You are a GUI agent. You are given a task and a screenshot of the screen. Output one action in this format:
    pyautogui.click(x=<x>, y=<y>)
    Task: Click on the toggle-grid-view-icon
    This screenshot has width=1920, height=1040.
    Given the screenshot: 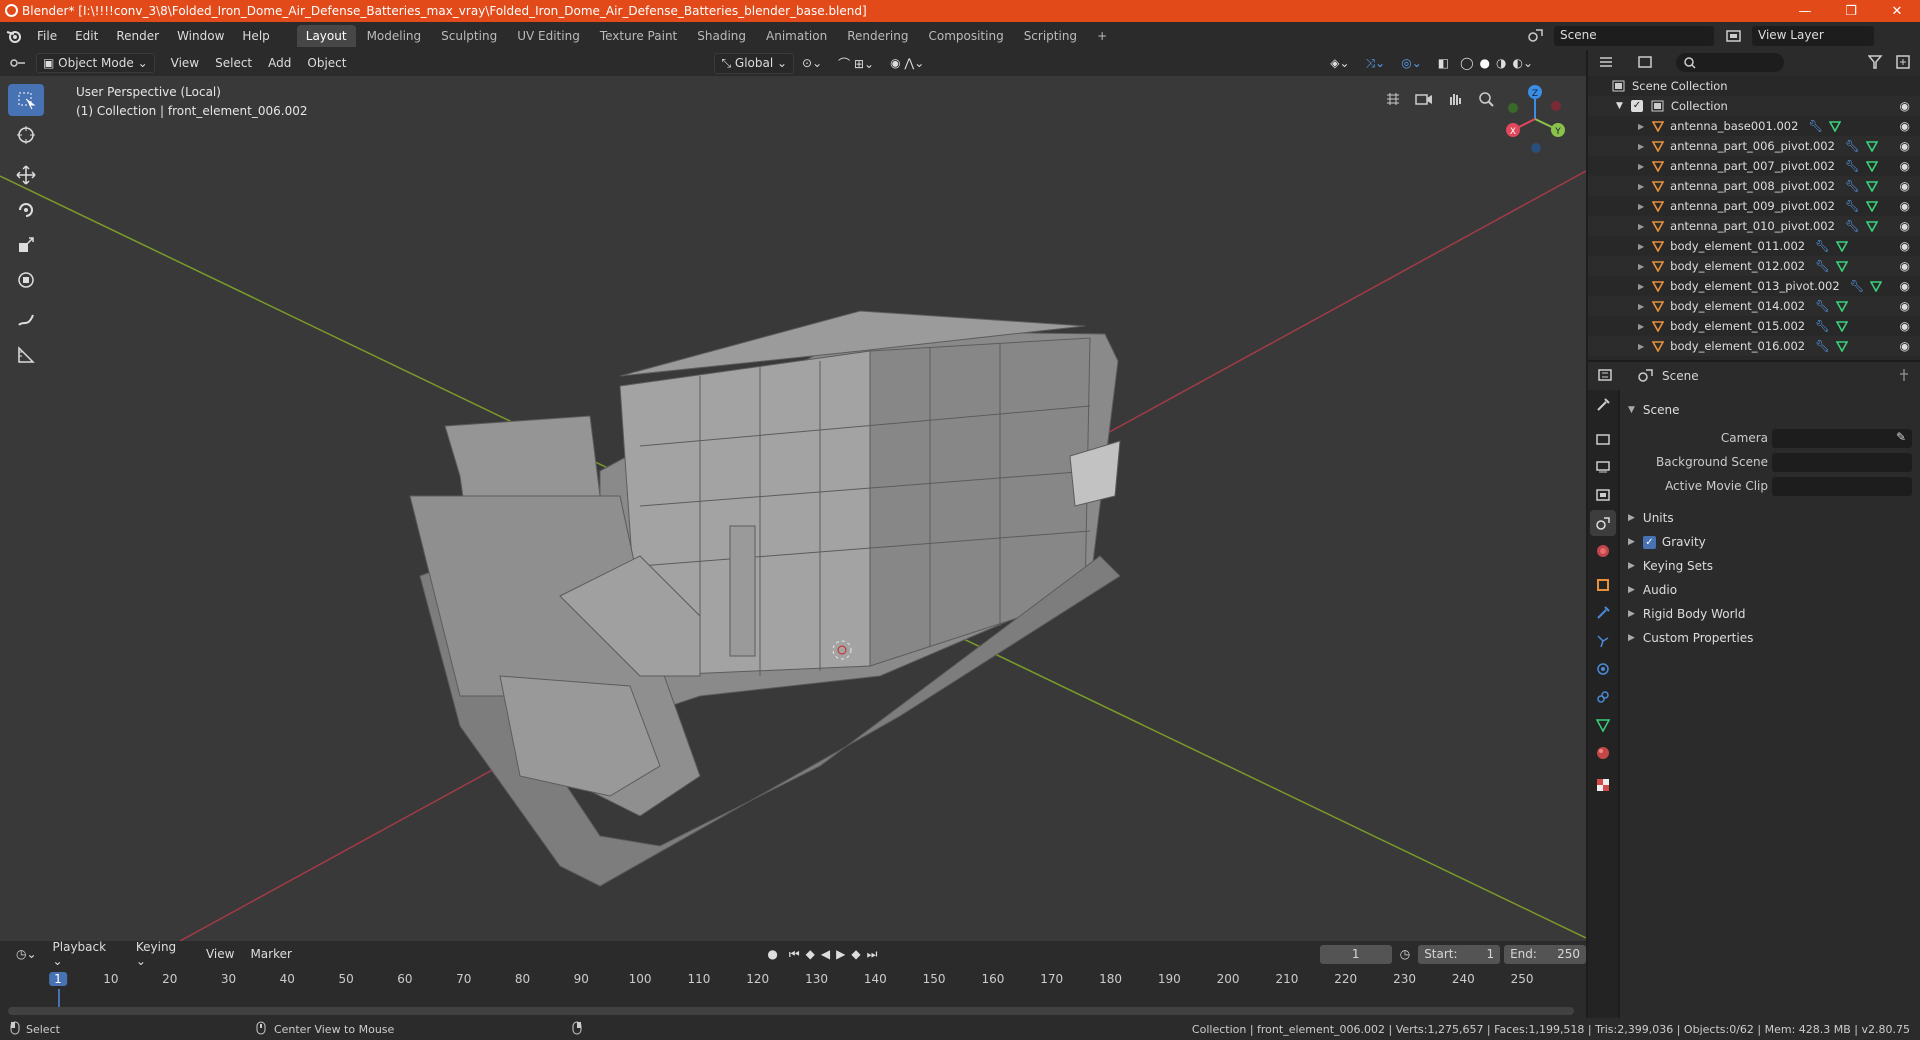 What is the action you would take?
    pyautogui.click(x=1393, y=99)
    